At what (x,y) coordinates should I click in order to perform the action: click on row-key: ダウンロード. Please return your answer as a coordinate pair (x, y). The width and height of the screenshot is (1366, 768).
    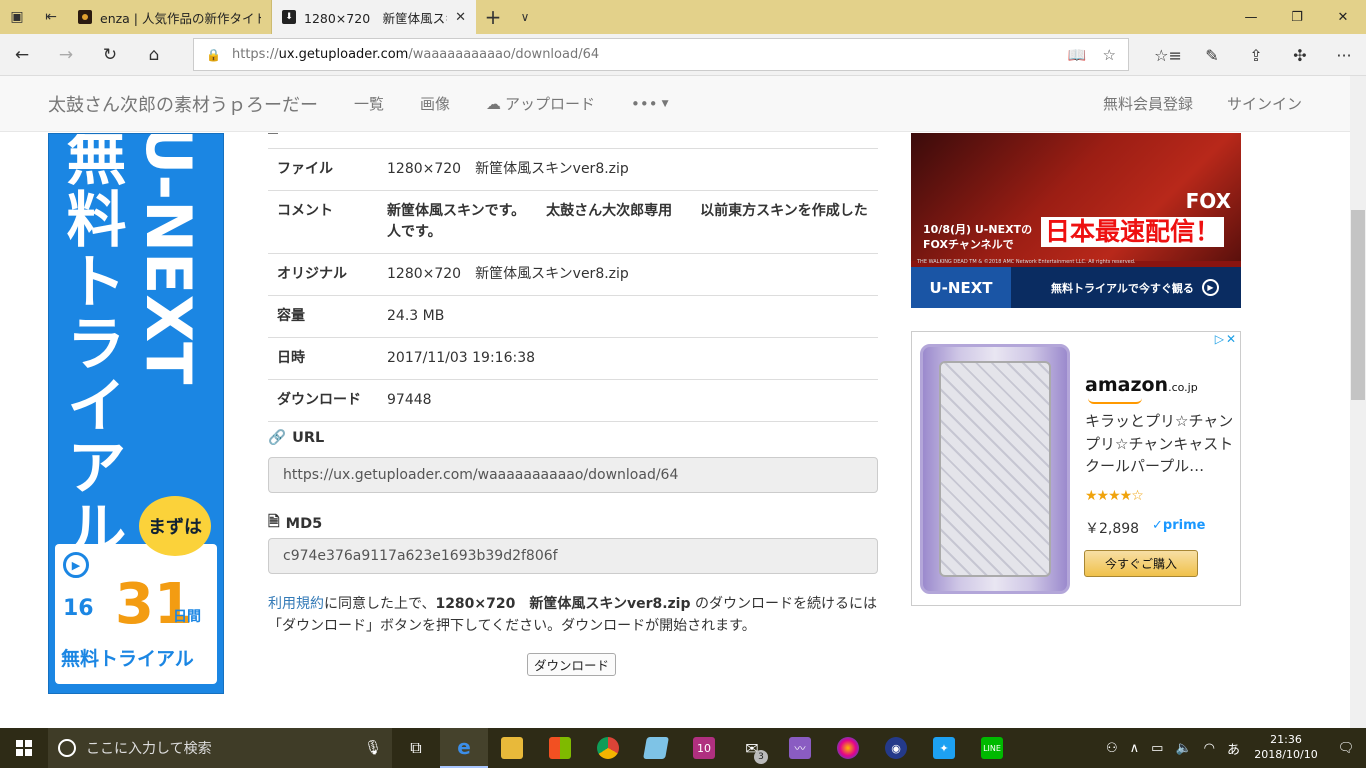
    Looking at the image, I should click on (323, 400).